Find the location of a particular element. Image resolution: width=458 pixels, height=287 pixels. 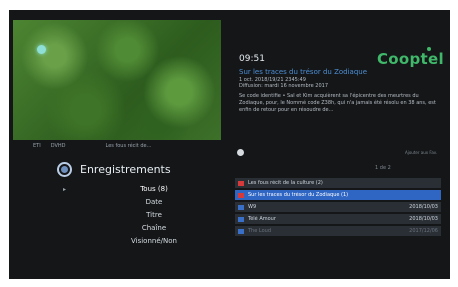

brand-logo: Cooptel is located at coordinates (410, 59).